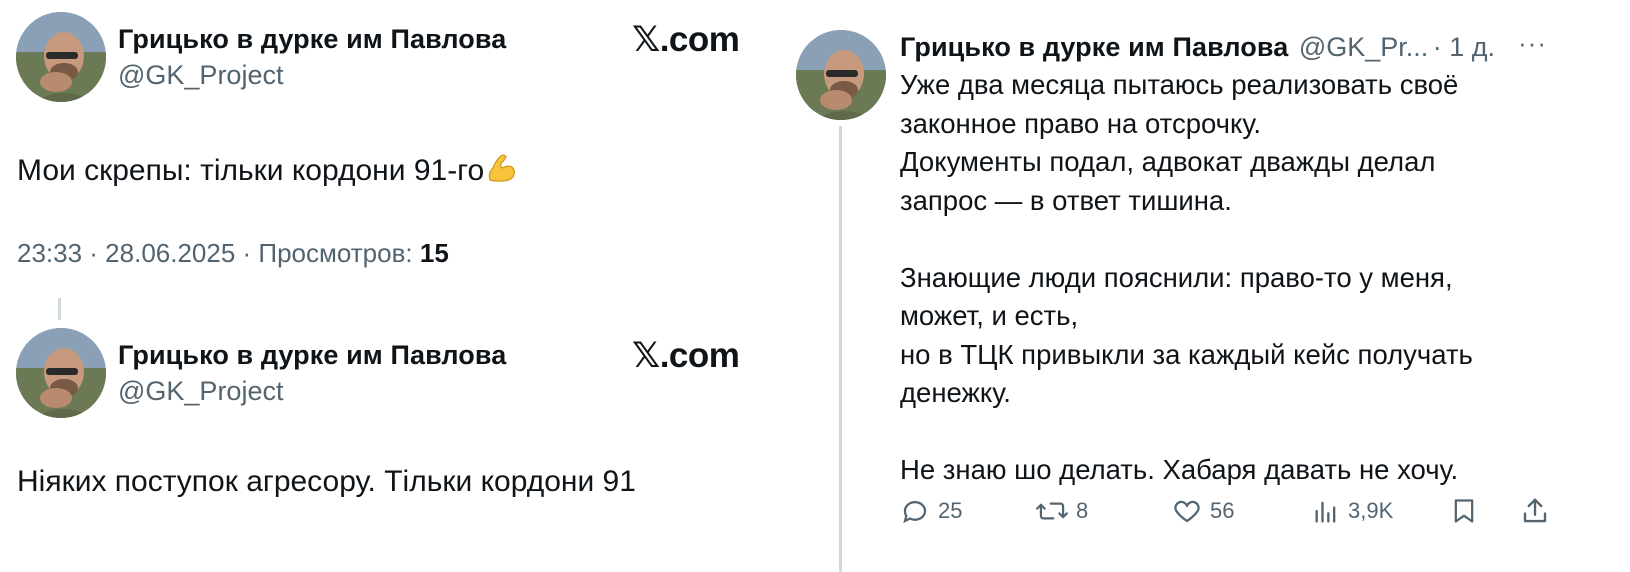  Describe the element at coordinates (840, 349) in the screenshot. I see `thread-line` at that location.